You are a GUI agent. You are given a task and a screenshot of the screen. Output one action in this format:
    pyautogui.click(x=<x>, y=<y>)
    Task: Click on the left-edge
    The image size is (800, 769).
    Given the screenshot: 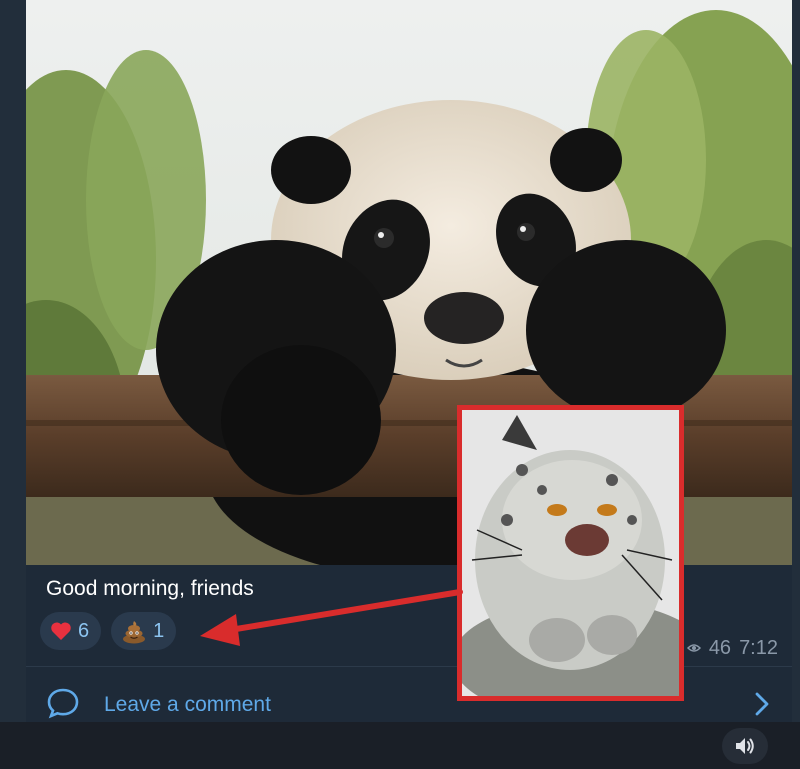 What is the action you would take?
    pyautogui.click(x=13, y=361)
    